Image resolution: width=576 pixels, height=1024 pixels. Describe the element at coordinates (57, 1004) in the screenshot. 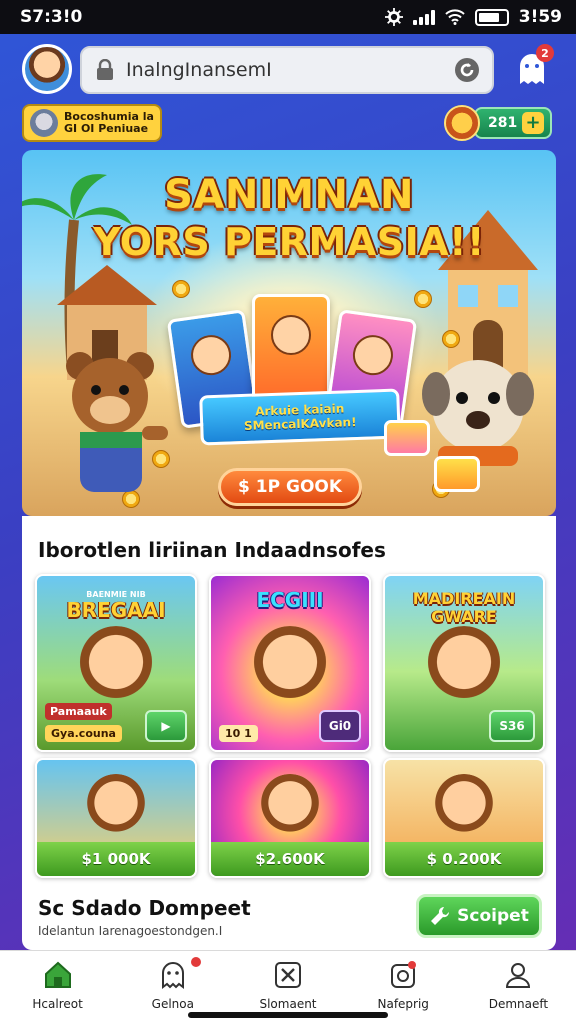

I see `nav-label: Hcalreot` at that location.